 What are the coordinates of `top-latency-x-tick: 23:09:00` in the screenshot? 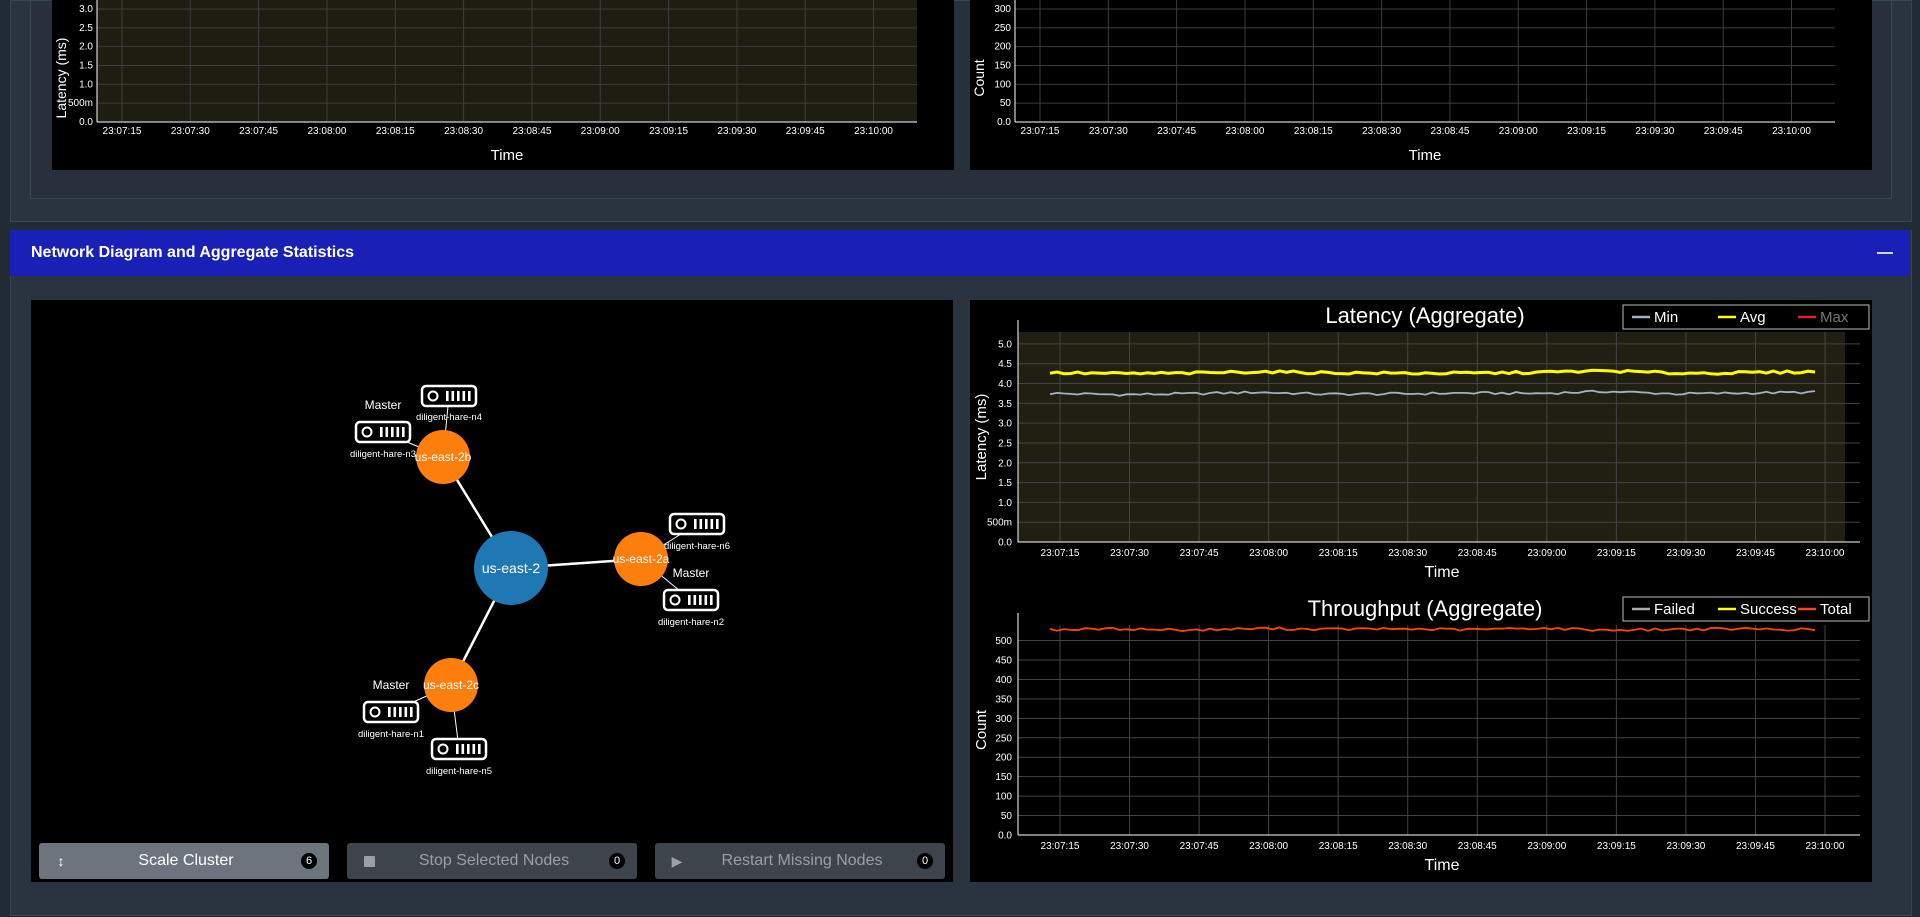 It's located at (600, 131).